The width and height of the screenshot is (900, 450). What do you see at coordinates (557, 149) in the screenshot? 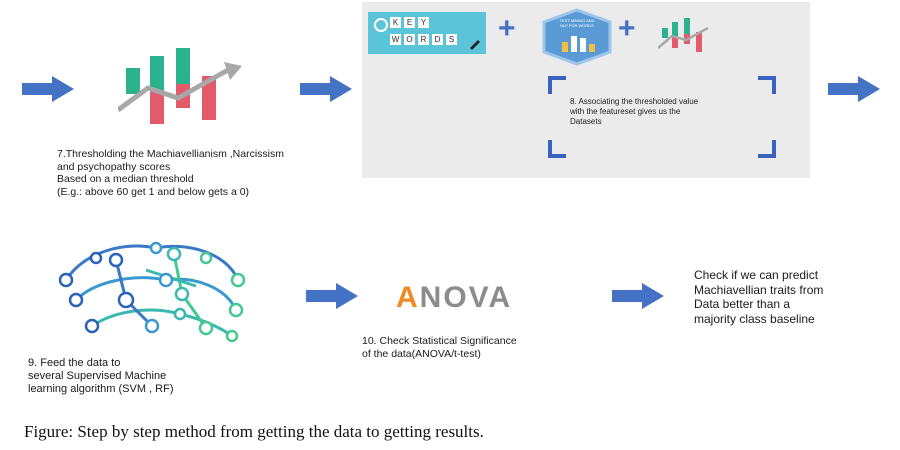
I see `frame-corner-bottom-left` at bounding box center [557, 149].